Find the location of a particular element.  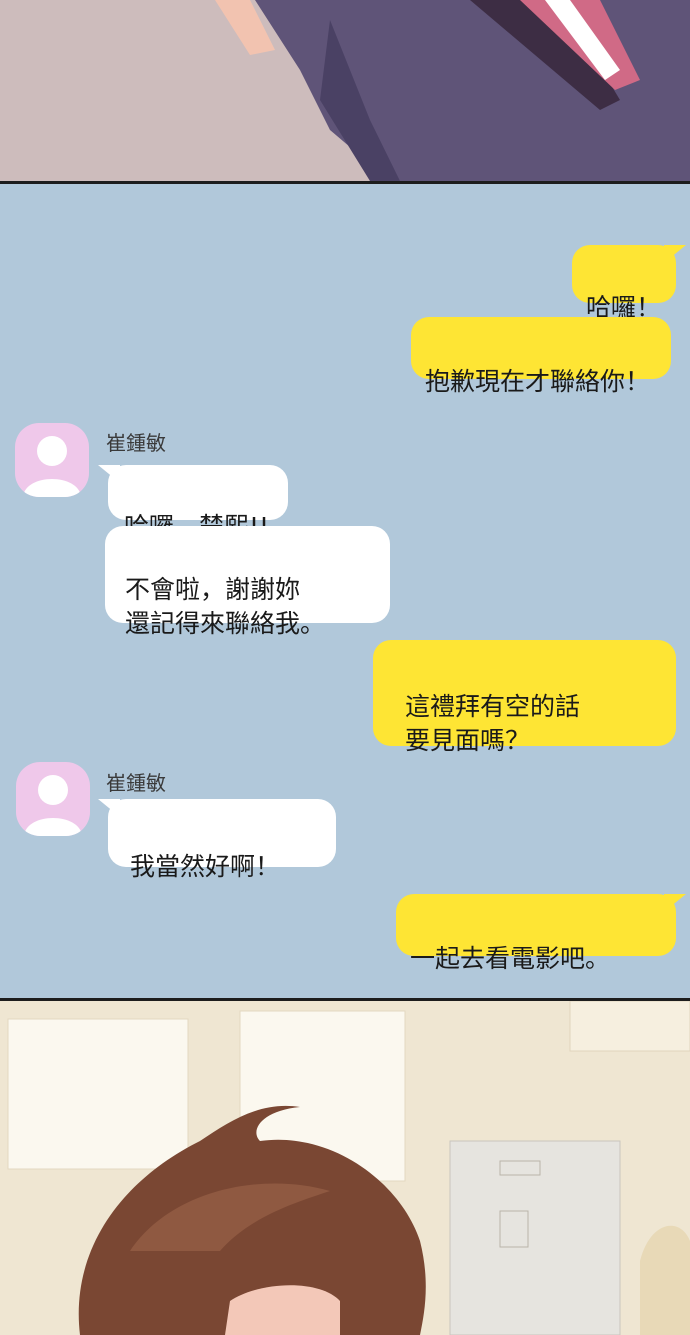

jacket-illustration is located at coordinates (345, 90).